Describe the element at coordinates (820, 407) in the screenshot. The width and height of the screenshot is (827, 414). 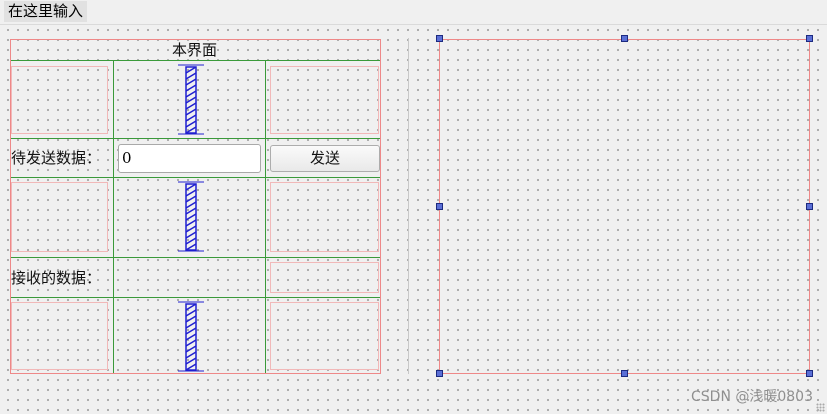
I see `resize-grip-icon` at that location.